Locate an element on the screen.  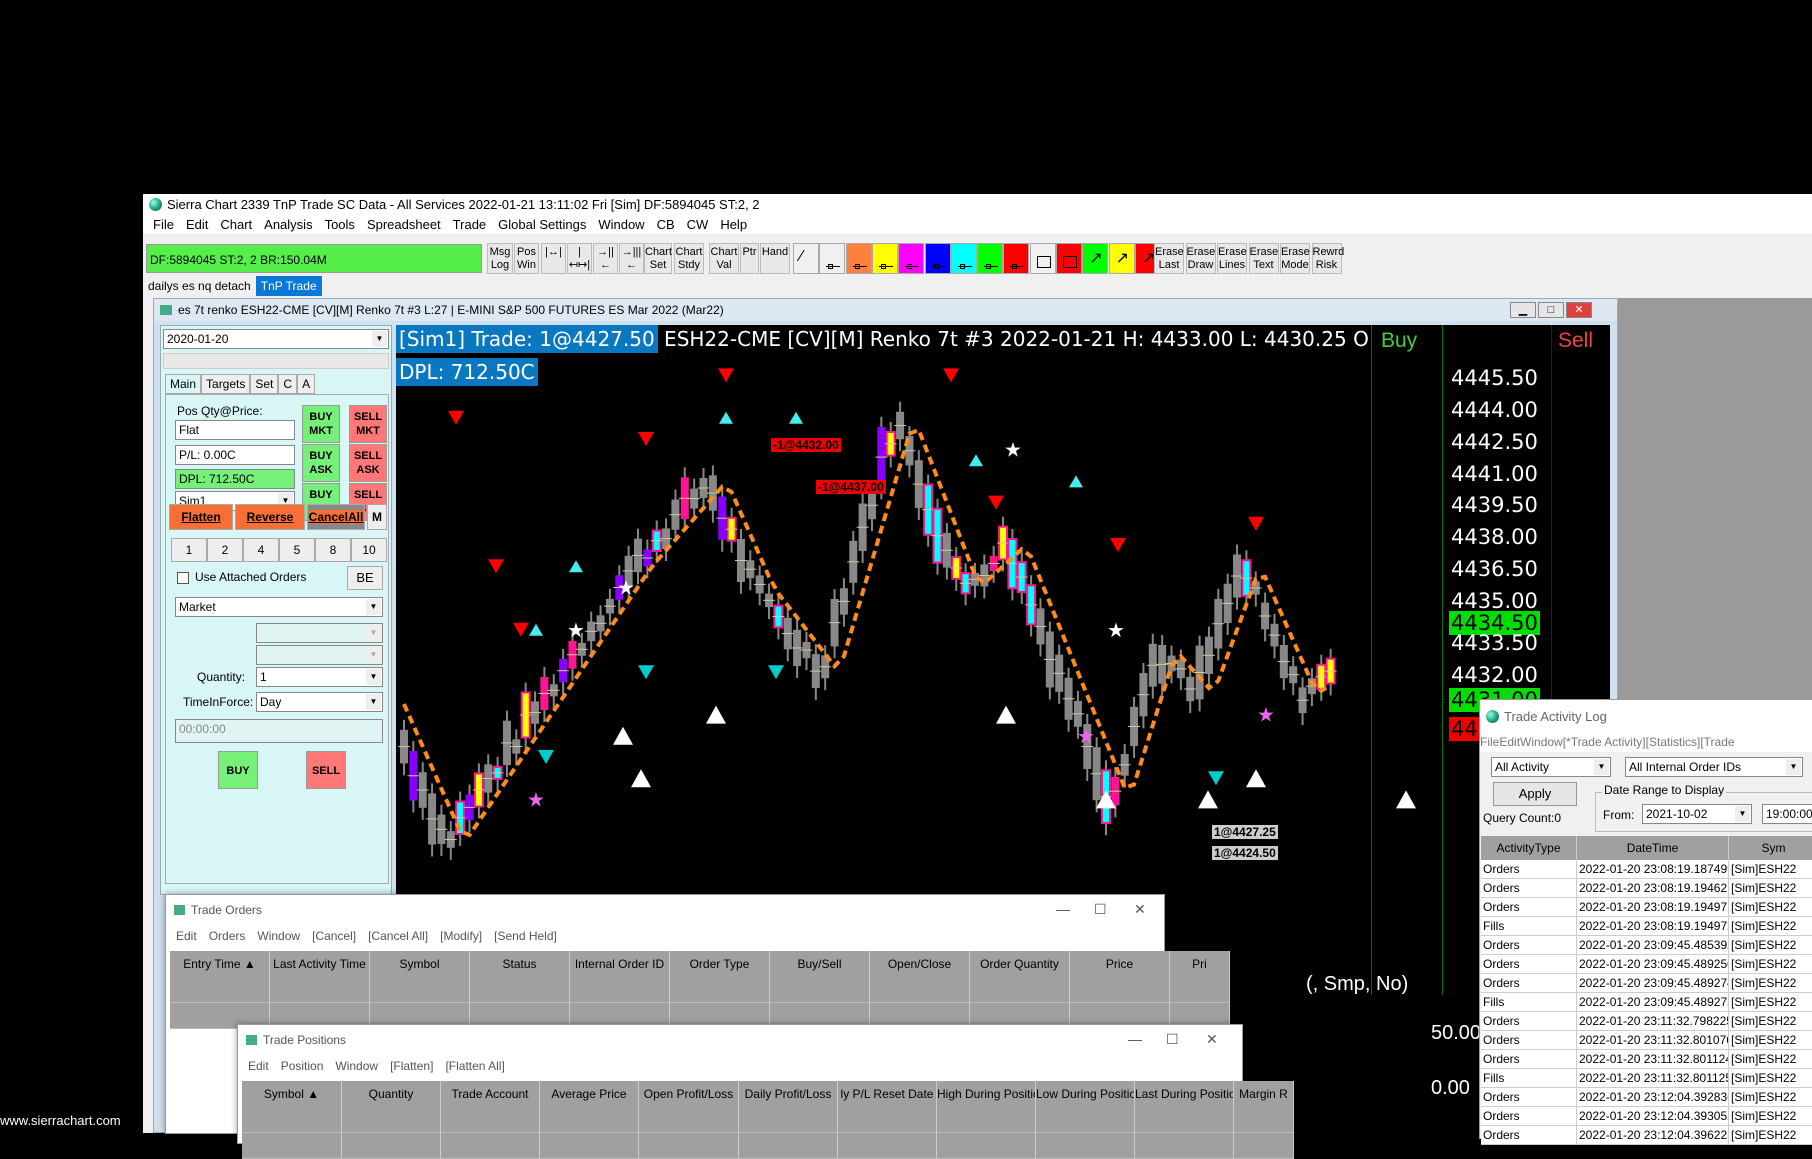
menu-item: [Send Held] is located at coordinates (525, 936).